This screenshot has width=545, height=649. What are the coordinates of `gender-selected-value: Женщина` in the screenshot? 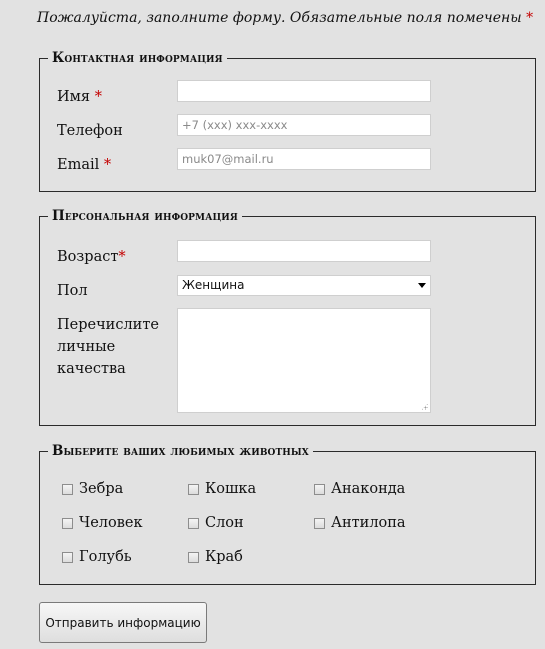 It's located at (213, 285).